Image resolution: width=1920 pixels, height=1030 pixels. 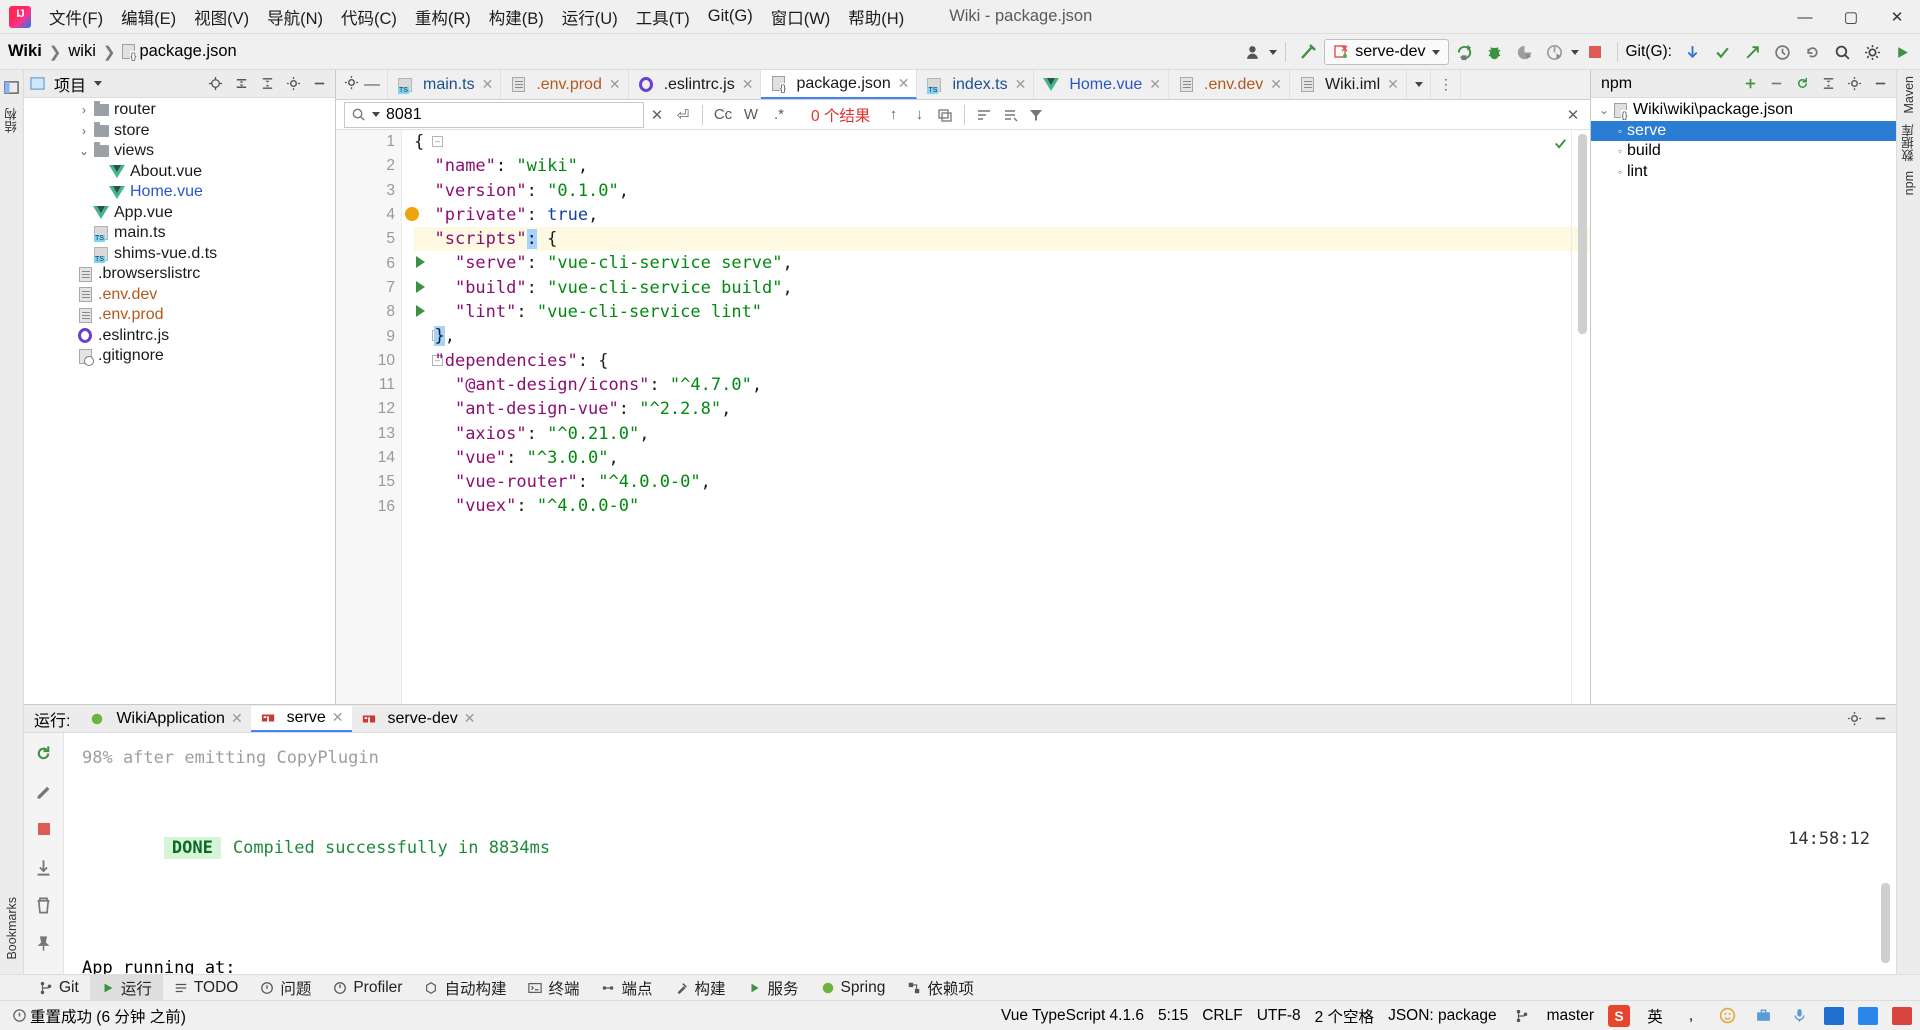 What do you see at coordinates (44, 791) in the screenshot?
I see `edit-configuration-icon` at bounding box center [44, 791].